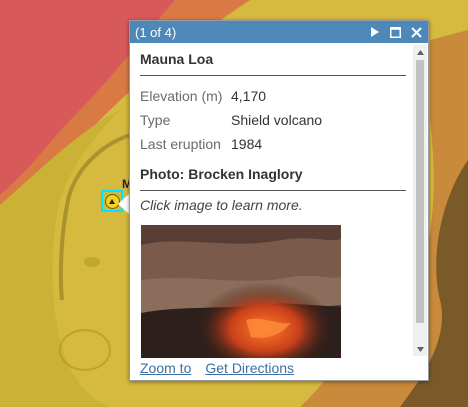 The width and height of the screenshot is (468, 407). I want to click on volcano-photo, so click(241, 291).